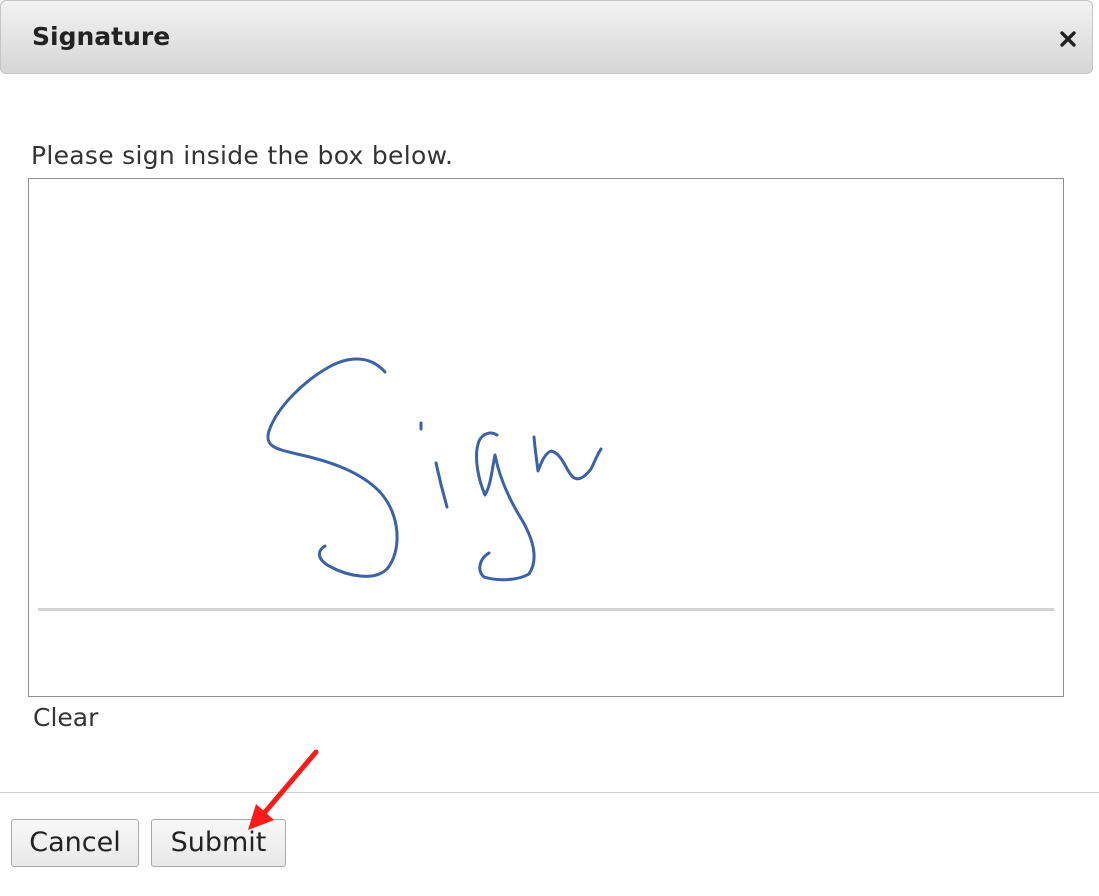 The image size is (1099, 896). What do you see at coordinates (101, 36) in the screenshot?
I see `dialog-title: Signature` at bounding box center [101, 36].